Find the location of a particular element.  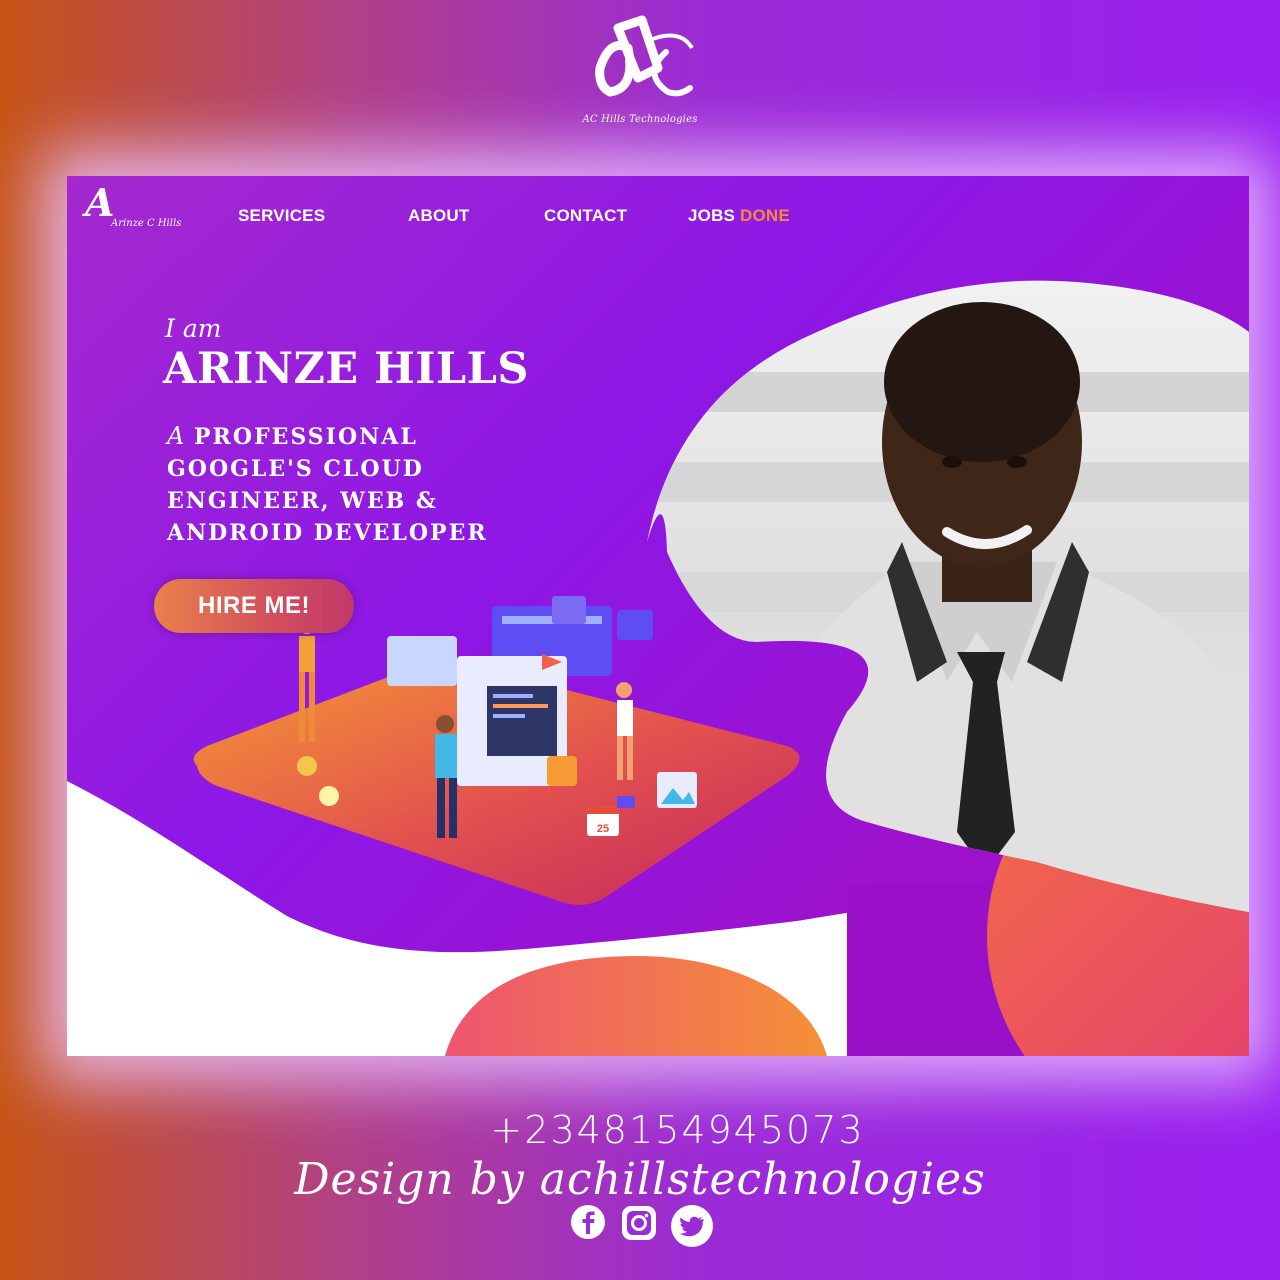

design-credit: Design by achillstechnologies is located at coordinates (640, 1179).